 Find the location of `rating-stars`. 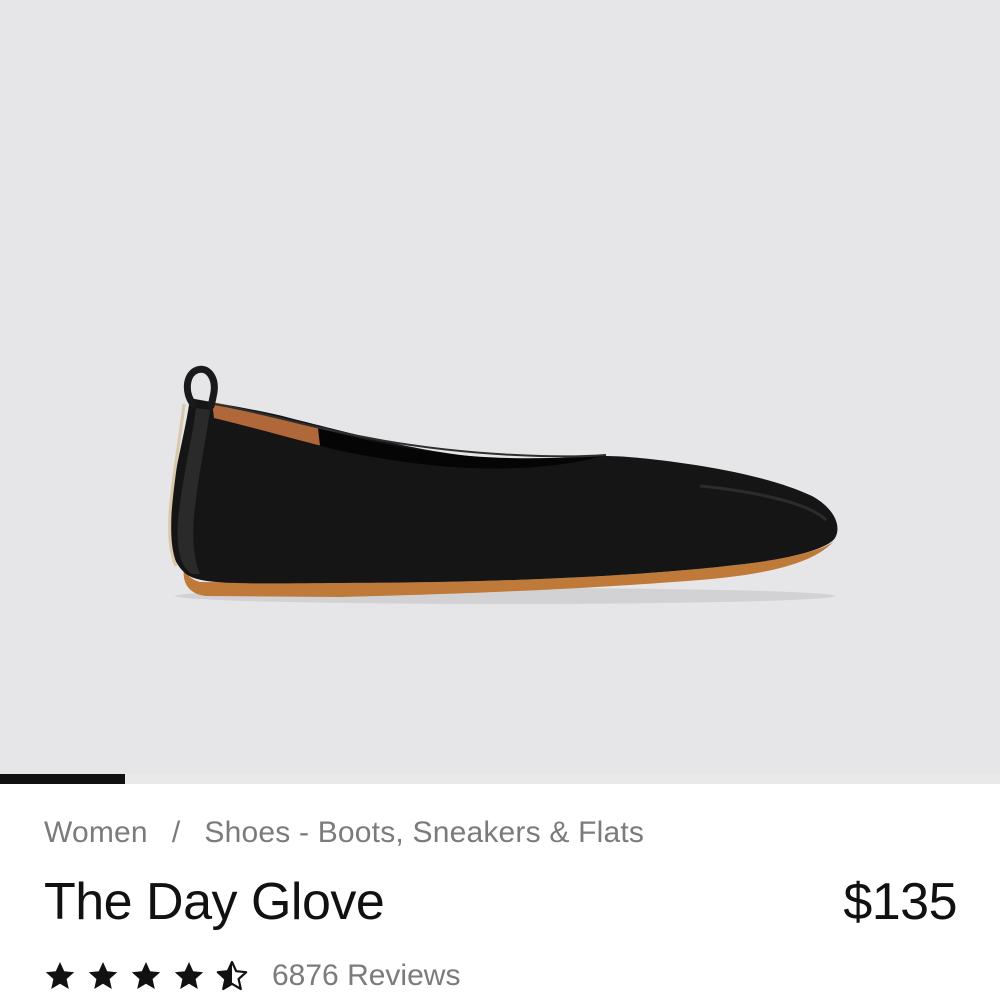

rating-stars is located at coordinates (151, 976).